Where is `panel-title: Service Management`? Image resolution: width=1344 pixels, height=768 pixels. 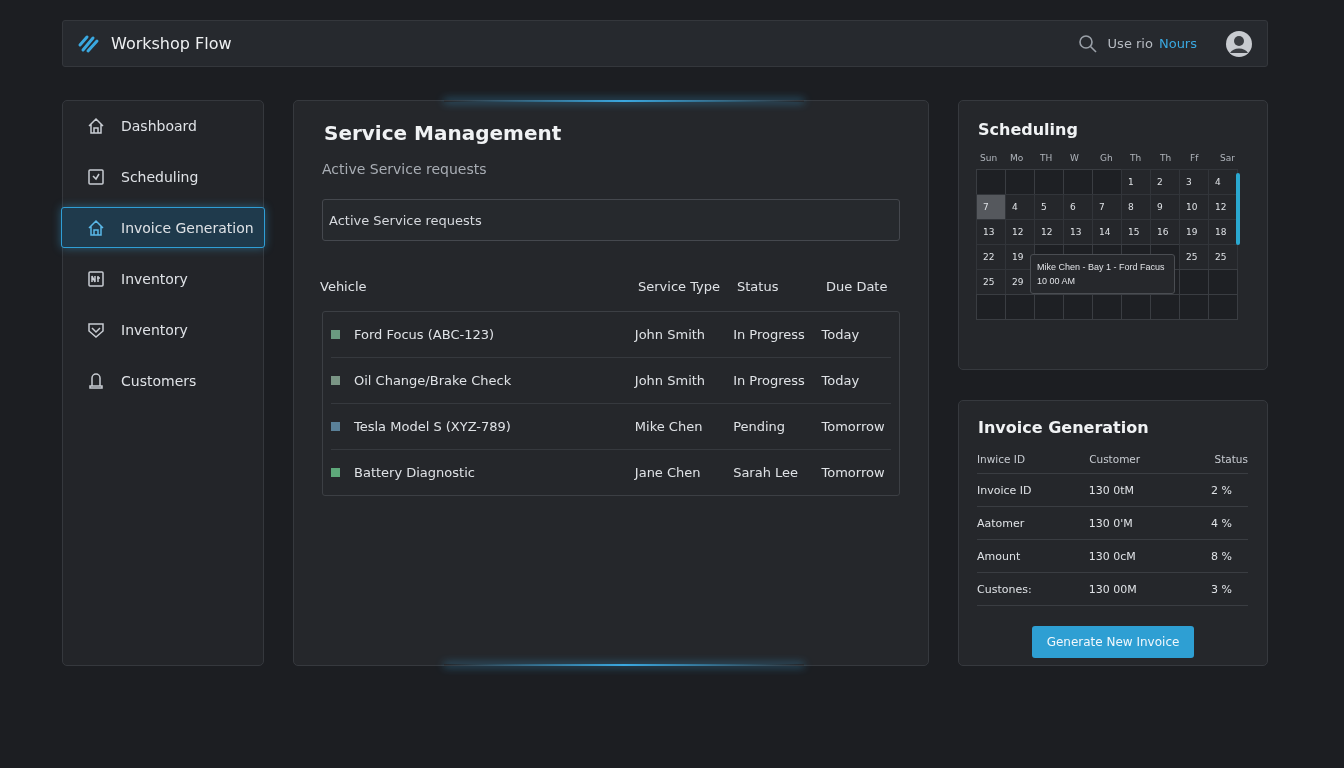
panel-title: Service Management is located at coordinates (443, 133).